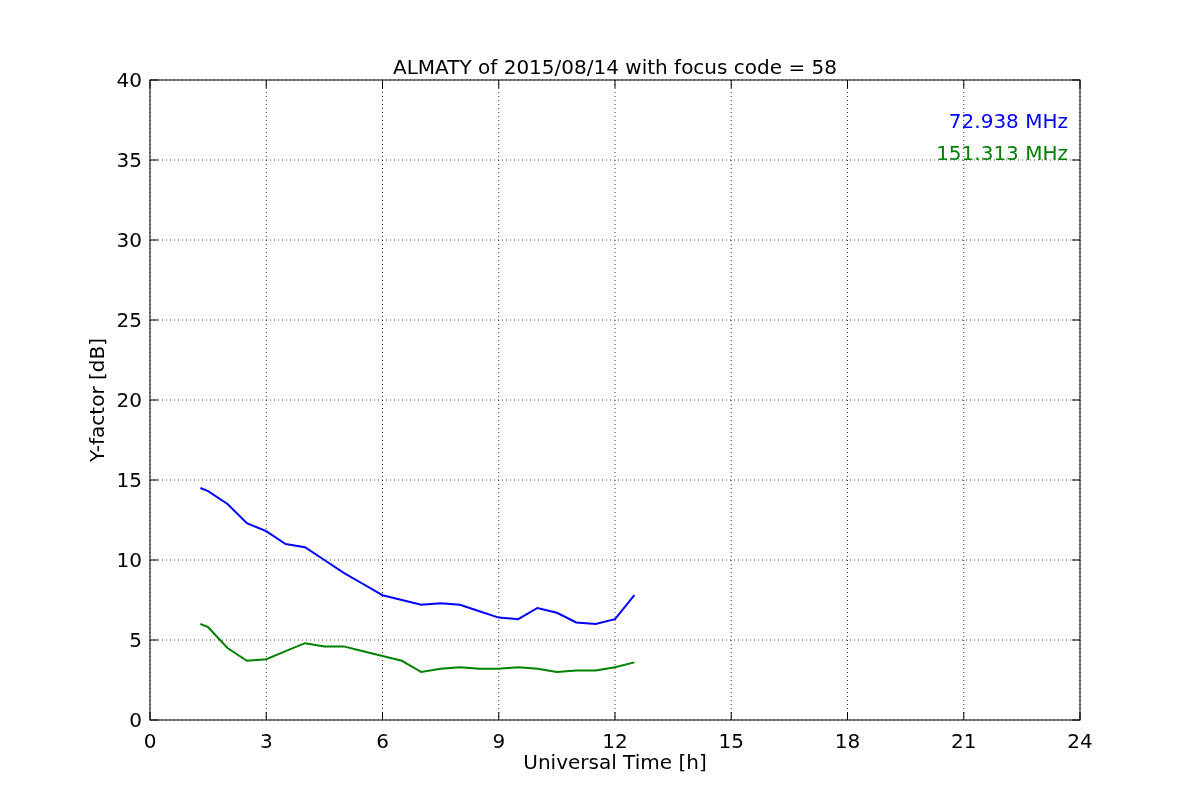  What do you see at coordinates (129, 160) in the screenshot?
I see `y-tick-label: 35` at bounding box center [129, 160].